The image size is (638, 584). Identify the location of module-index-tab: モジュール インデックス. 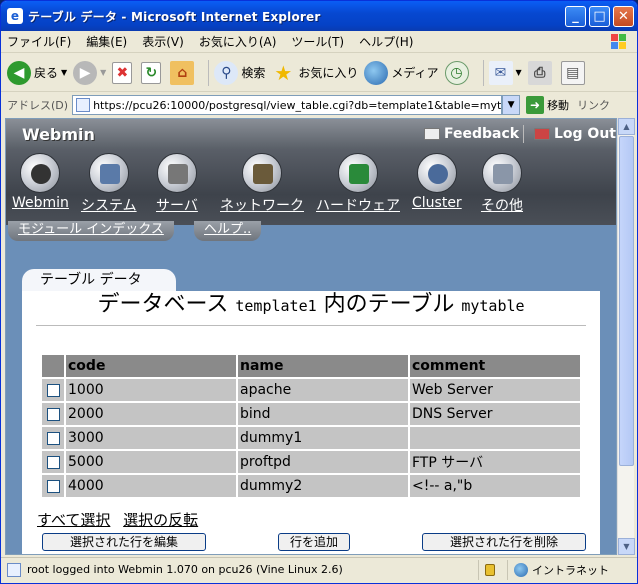
(91, 231).